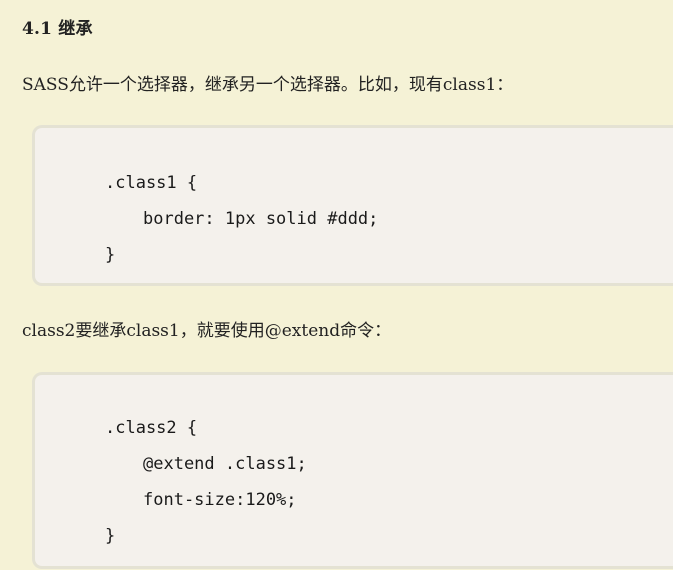 The image size is (673, 570). I want to click on intro-paragraph: SASS允许一个选择器，继承另一个选择器。比如，现有class1：, so click(268, 85).